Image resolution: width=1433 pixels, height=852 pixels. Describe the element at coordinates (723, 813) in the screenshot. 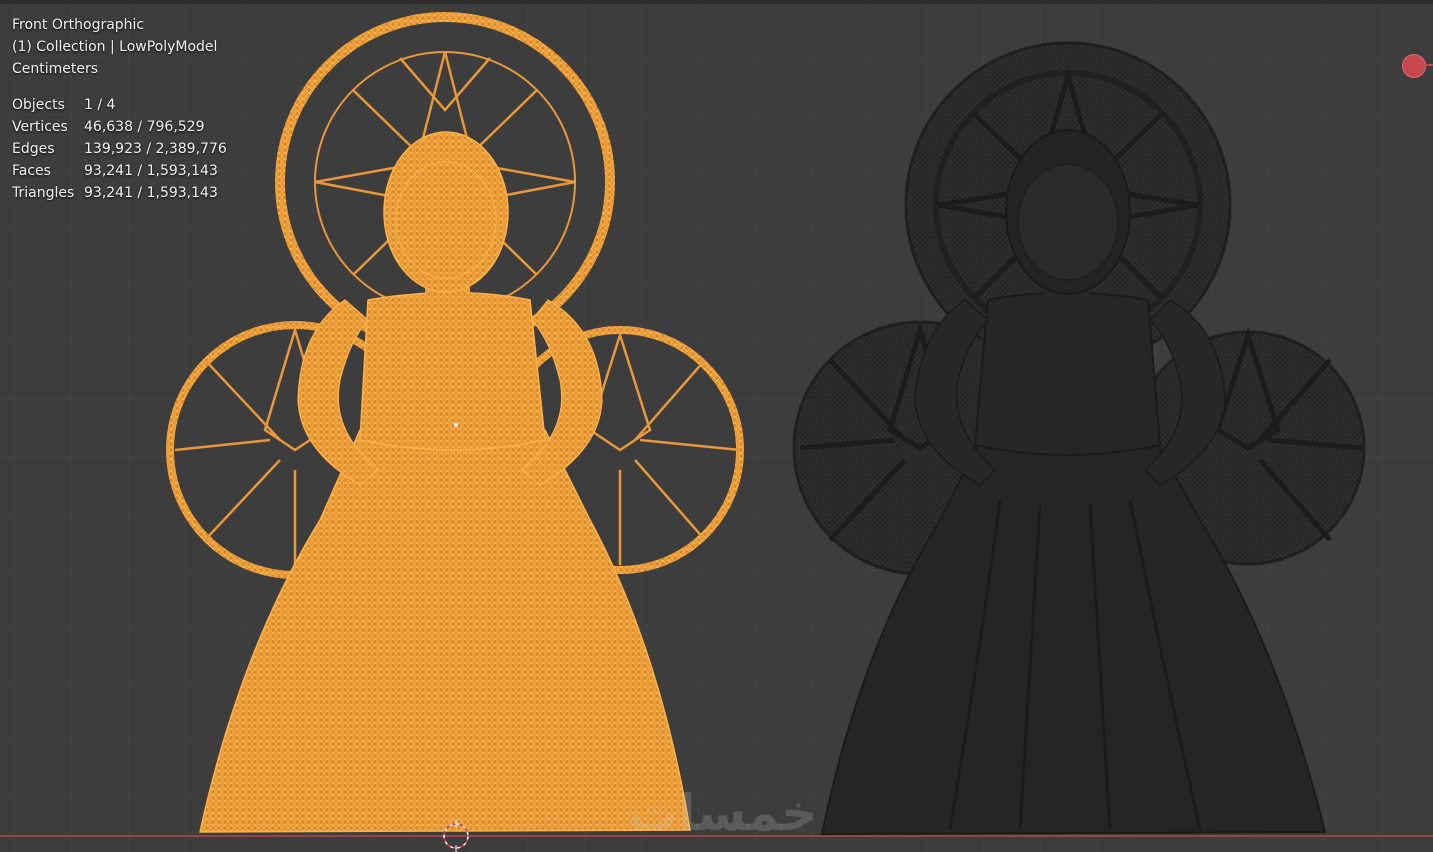

I see `watermark-logo: خمسات` at that location.